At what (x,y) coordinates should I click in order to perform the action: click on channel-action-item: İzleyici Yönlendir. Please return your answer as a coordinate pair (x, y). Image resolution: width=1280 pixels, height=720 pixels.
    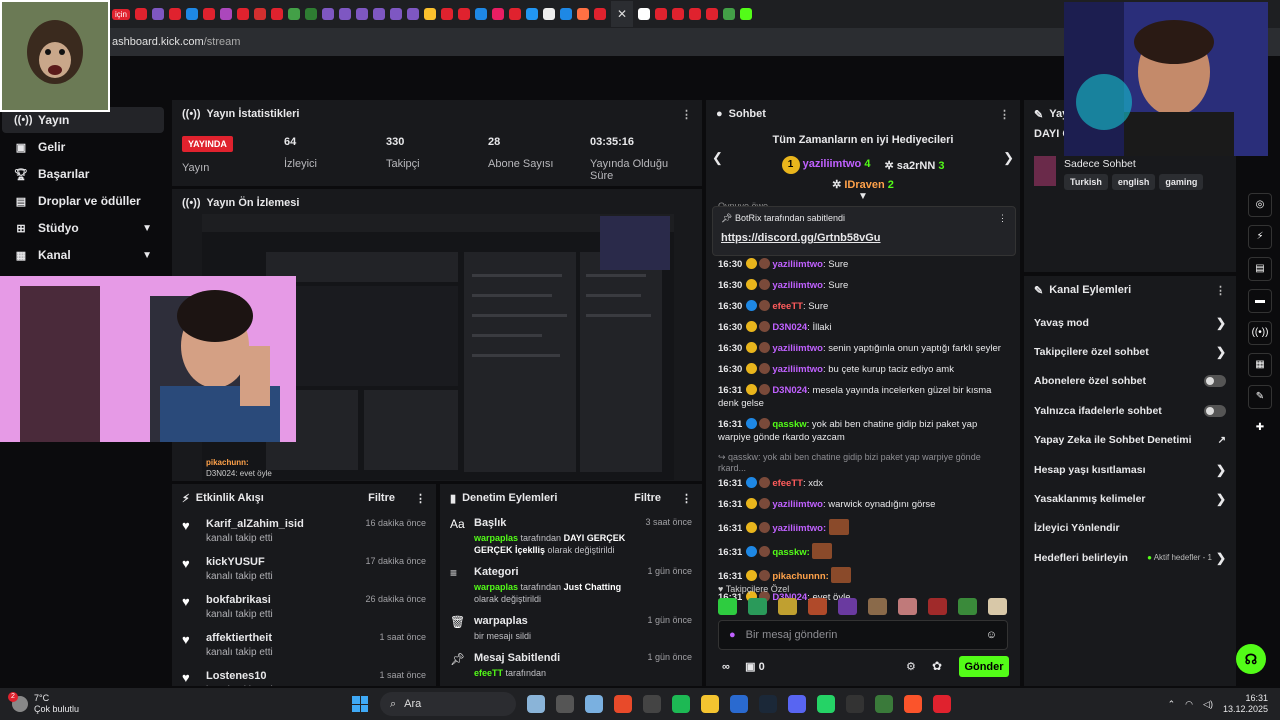
    Looking at the image, I should click on (1130, 528).